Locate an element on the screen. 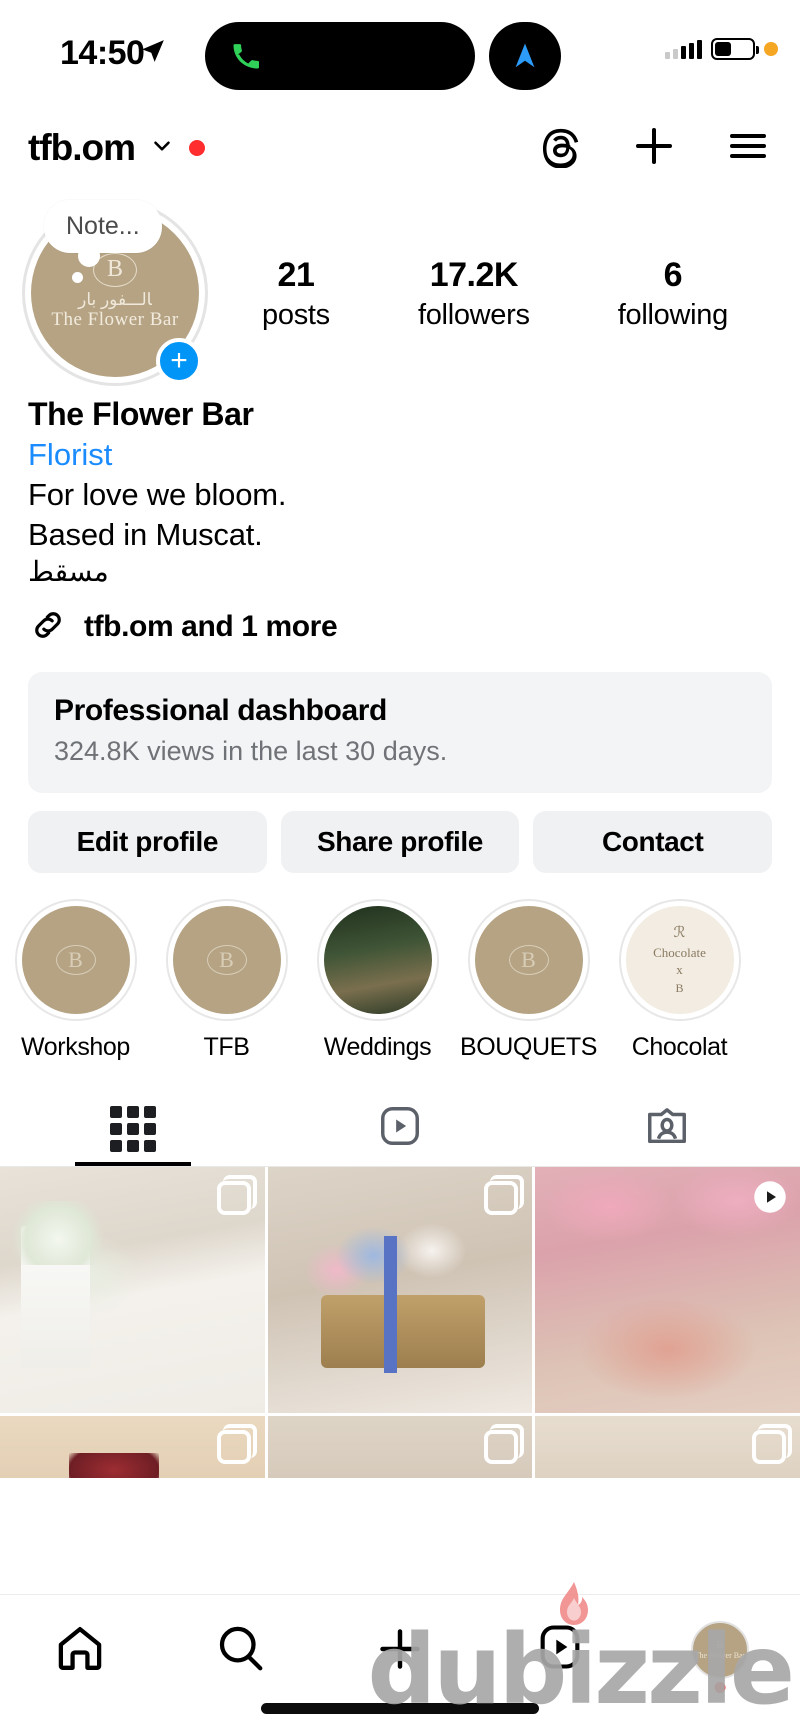  highlight-cover: ℛ Chocolate x B is located at coordinates (679, 959).